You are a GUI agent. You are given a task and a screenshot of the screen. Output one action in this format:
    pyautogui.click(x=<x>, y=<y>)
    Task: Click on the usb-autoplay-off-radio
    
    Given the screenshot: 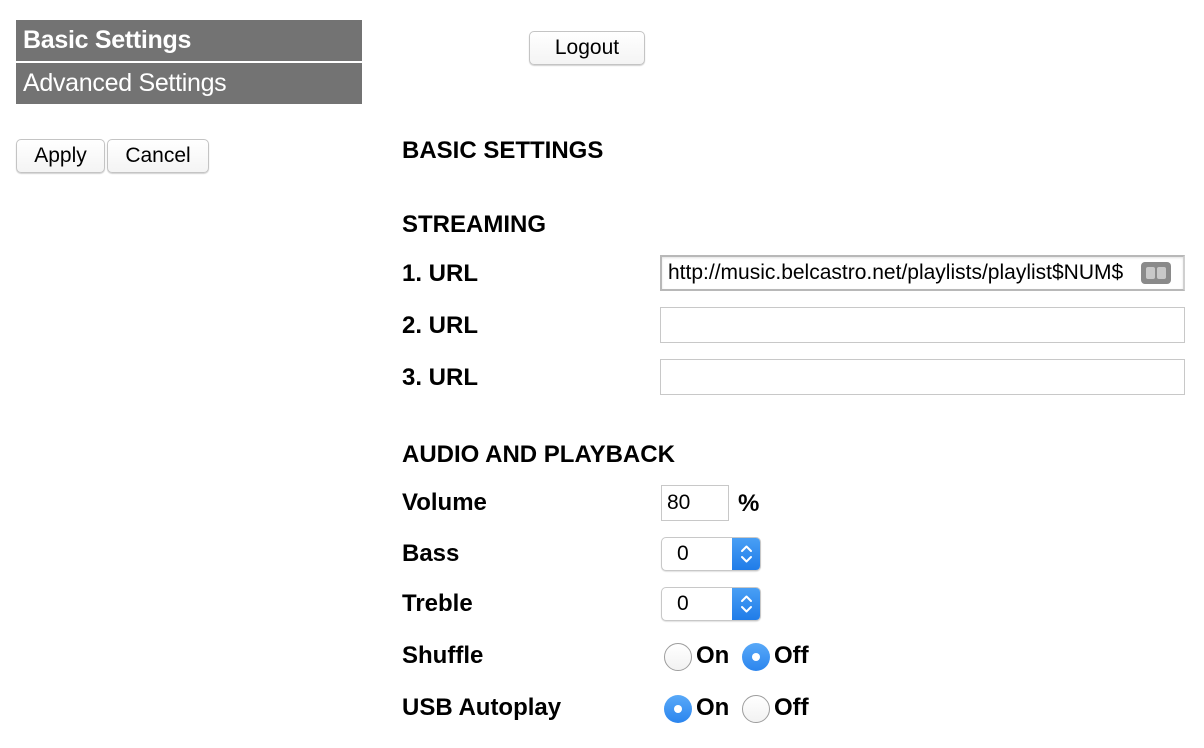 What is the action you would take?
    pyautogui.click(x=756, y=709)
    